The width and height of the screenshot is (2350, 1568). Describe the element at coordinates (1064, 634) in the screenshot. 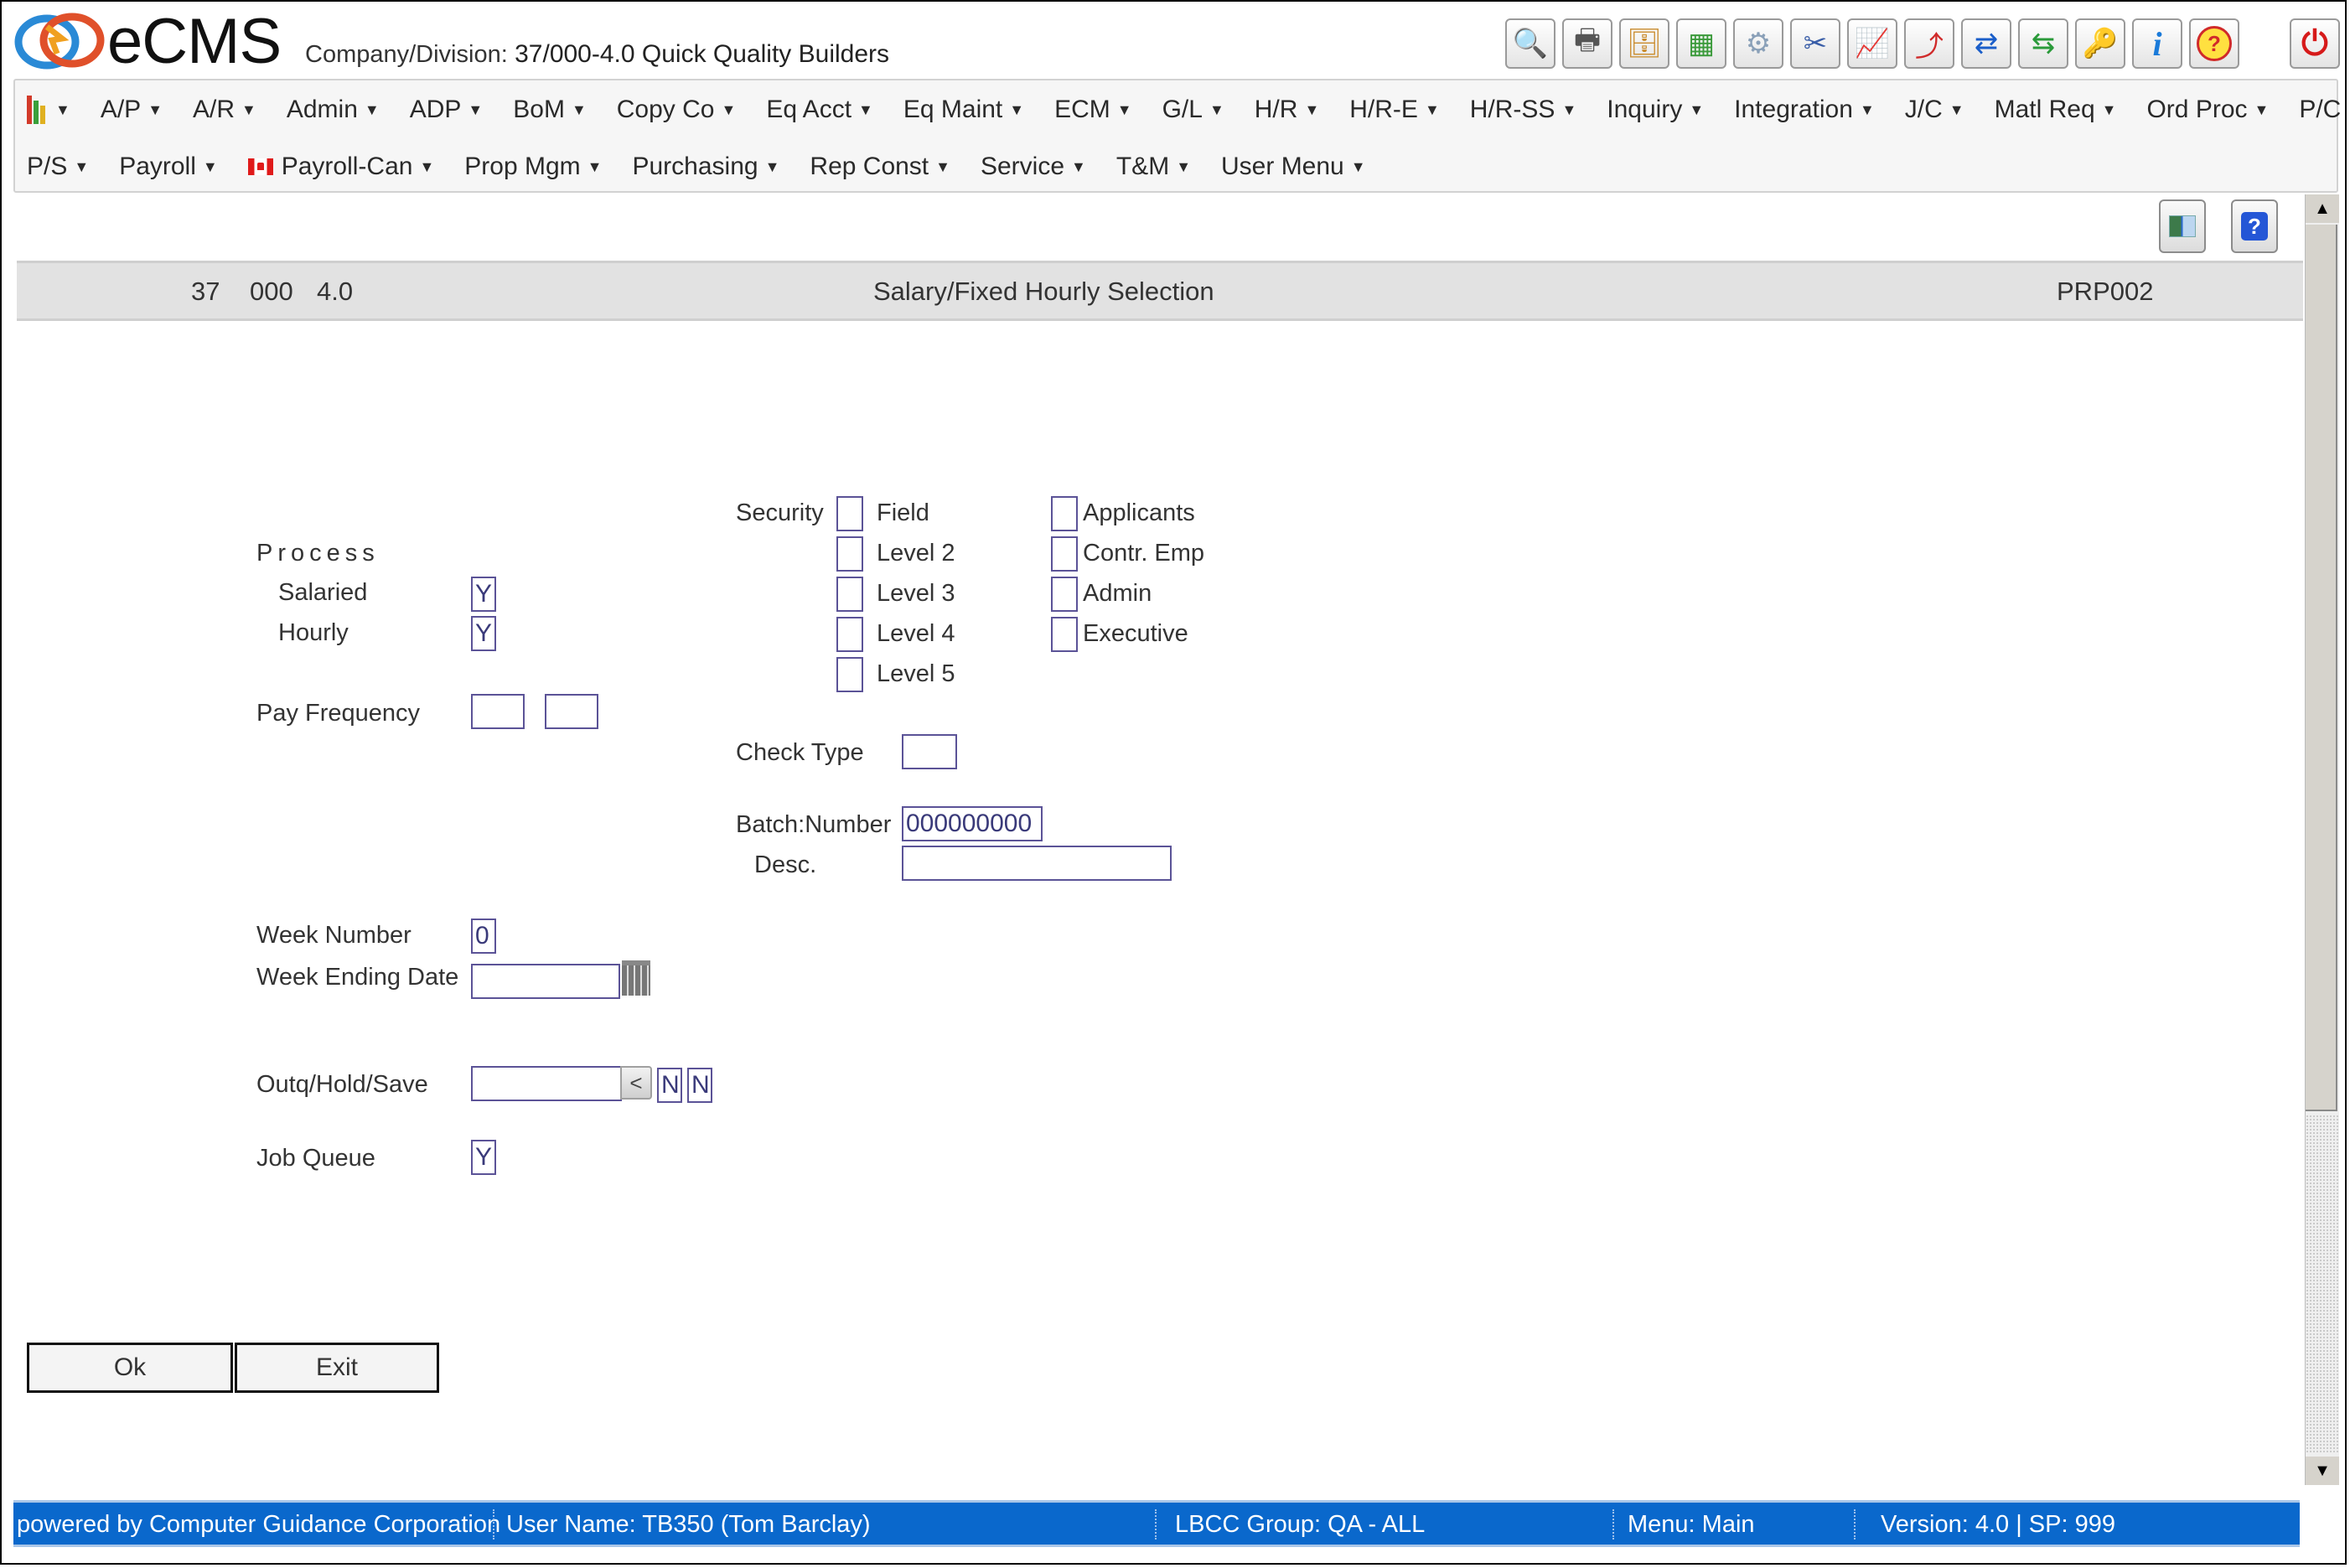

I see `security-checkbox-executive` at that location.